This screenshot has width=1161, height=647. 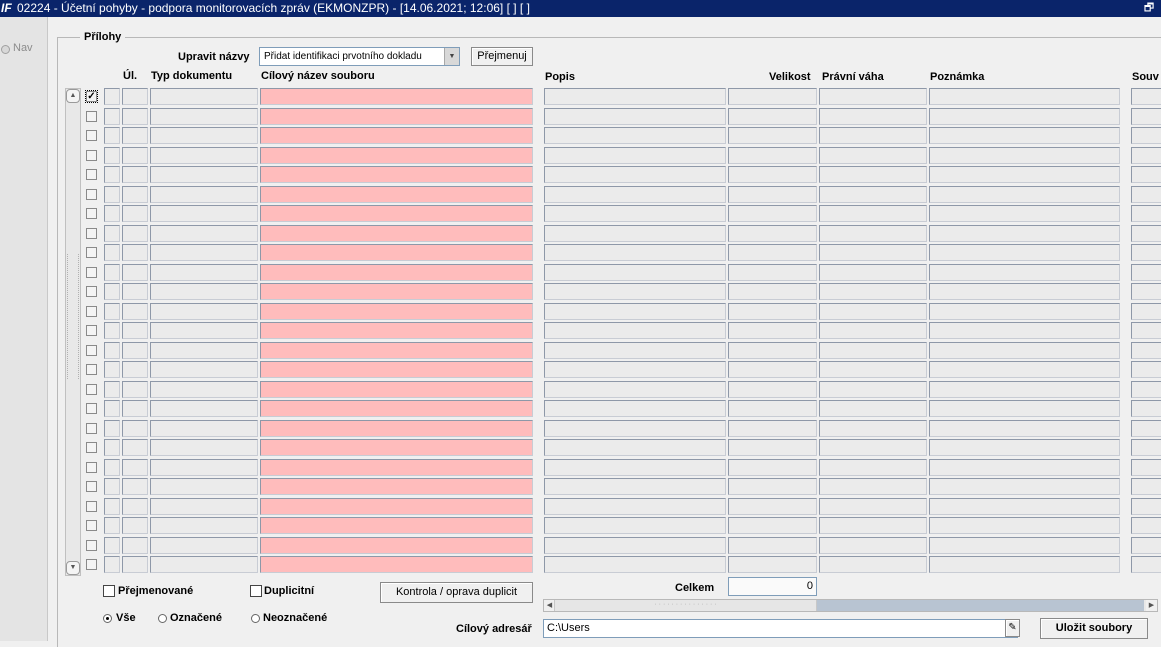 What do you see at coordinates (1012, 628) in the screenshot?
I see `browse-folder-icon: ✎` at bounding box center [1012, 628].